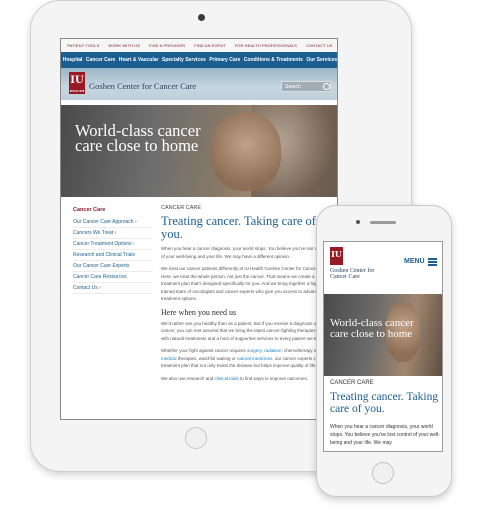 The image size is (500, 510). Describe the element at coordinates (383, 473) in the screenshot. I see `phone-home-button` at that location.